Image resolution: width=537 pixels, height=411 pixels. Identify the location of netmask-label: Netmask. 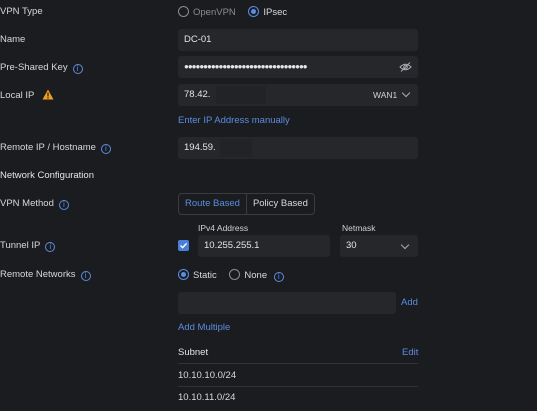
(359, 228).